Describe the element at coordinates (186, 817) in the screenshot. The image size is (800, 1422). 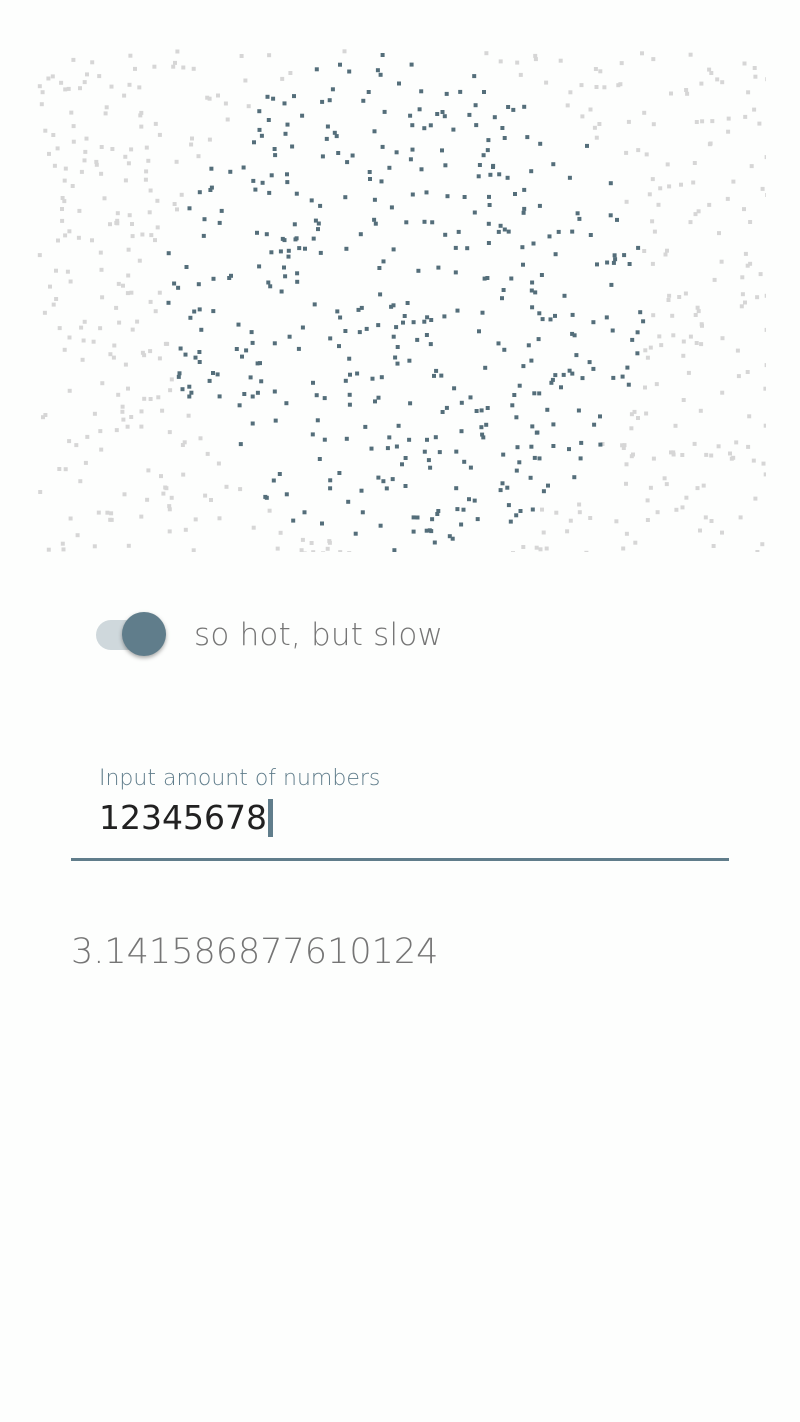
I see `amount-input: 12345678` at that location.